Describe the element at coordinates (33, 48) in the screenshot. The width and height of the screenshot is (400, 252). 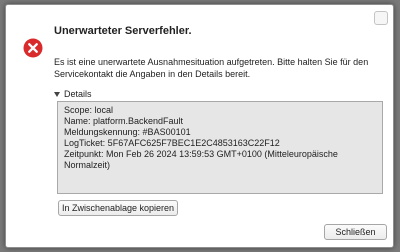
I see `error-icon` at that location.